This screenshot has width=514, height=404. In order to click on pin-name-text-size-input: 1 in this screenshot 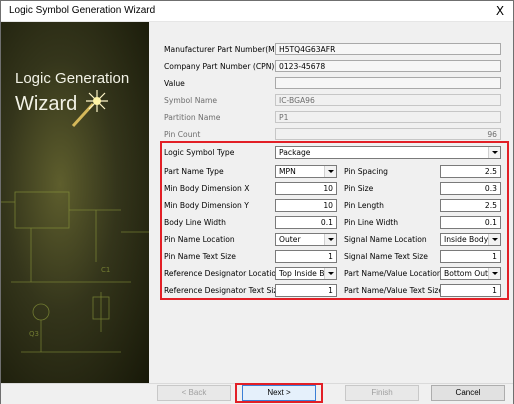, I will do `click(306, 256)`.